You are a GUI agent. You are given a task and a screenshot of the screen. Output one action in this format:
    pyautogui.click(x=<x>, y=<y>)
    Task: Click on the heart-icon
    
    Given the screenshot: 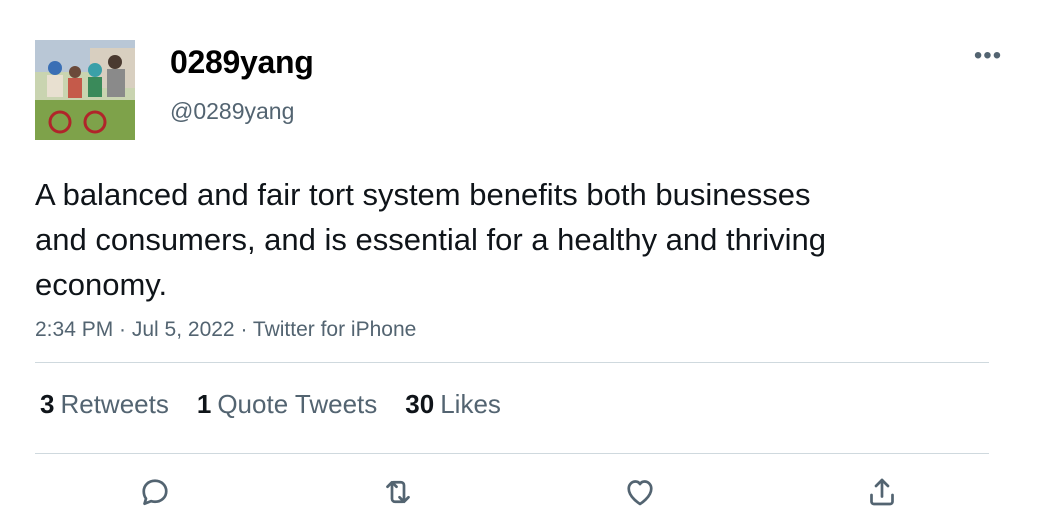 What is the action you would take?
    pyautogui.click(x=640, y=493)
    